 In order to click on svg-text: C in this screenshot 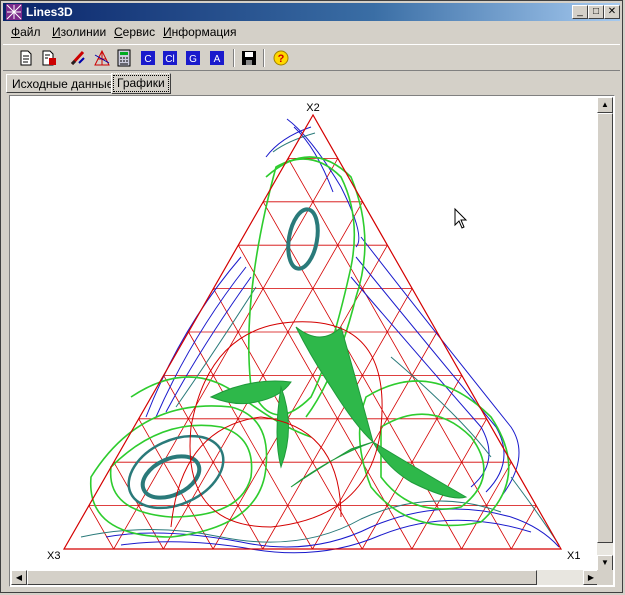, I will do `click(147, 59)`.